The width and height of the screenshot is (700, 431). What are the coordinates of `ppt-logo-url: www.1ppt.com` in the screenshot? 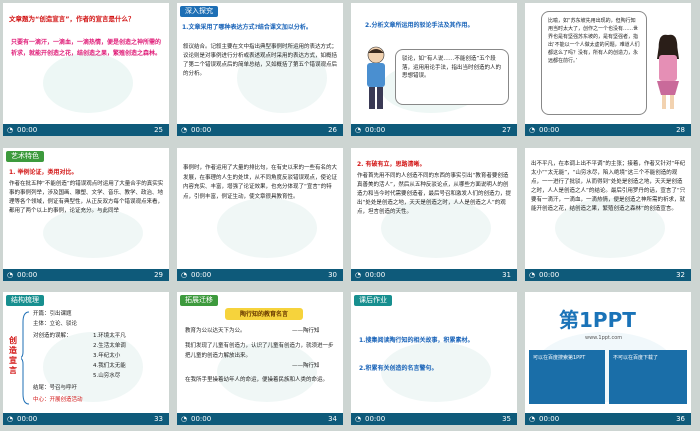 It's located at (604, 338).